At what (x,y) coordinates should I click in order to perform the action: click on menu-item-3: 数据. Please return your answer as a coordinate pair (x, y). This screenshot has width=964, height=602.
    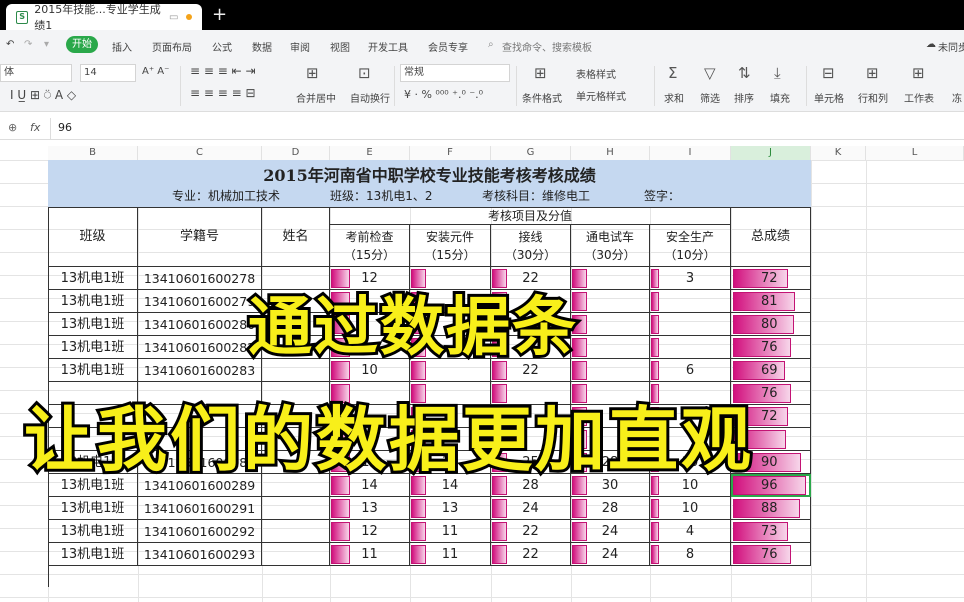
    Looking at the image, I should click on (262, 46).